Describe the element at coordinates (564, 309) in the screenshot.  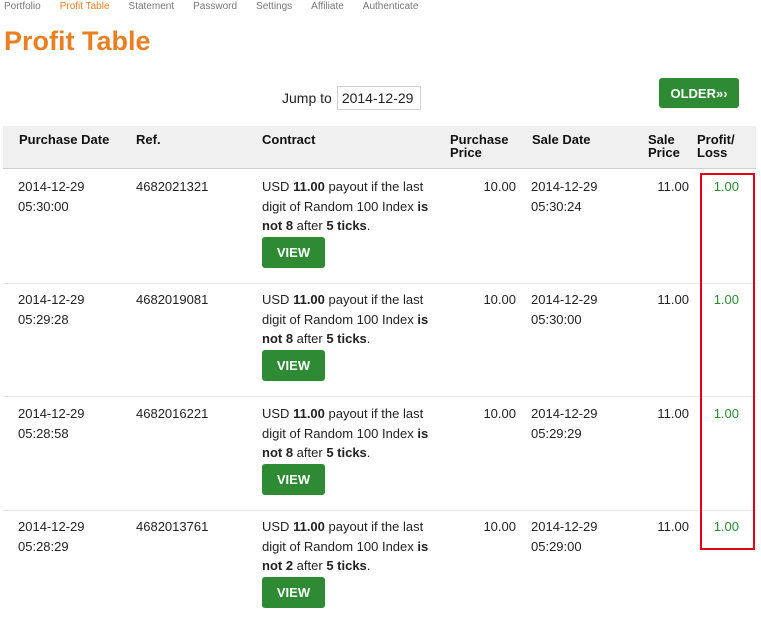
I see `sale-date-cell: 2014-12-29 05:30:00` at that location.